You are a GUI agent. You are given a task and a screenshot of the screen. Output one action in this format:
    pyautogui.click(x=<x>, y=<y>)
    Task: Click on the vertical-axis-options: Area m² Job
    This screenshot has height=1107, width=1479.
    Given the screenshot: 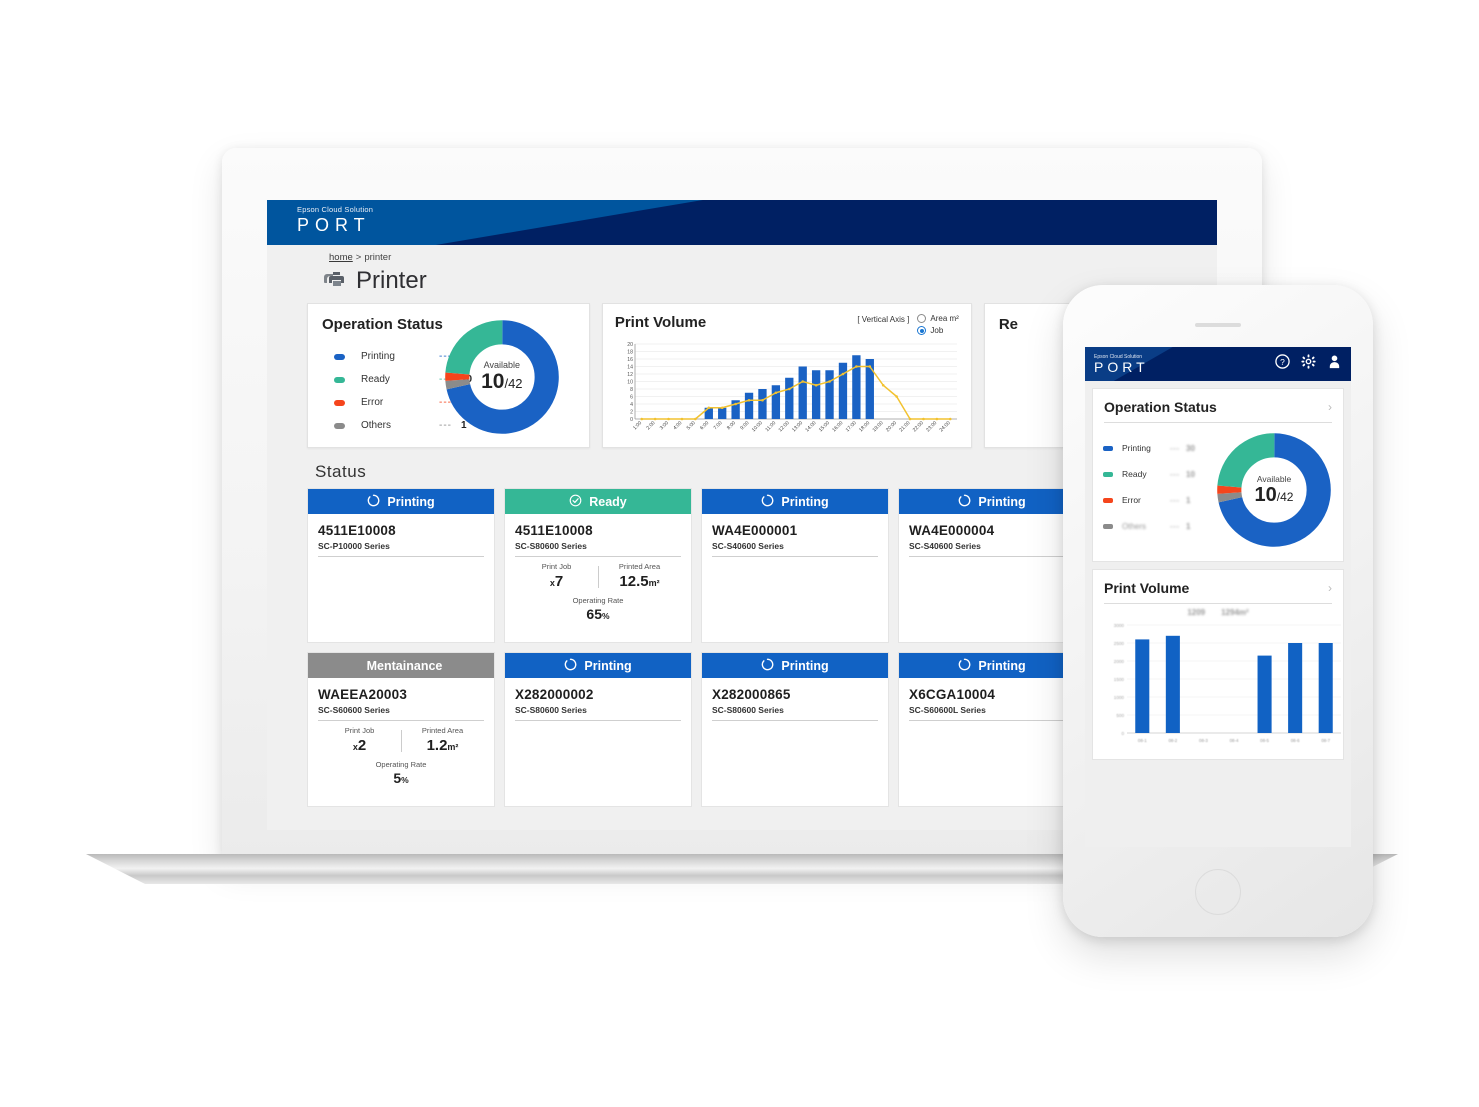 What is the action you would take?
    pyautogui.click(x=938, y=324)
    